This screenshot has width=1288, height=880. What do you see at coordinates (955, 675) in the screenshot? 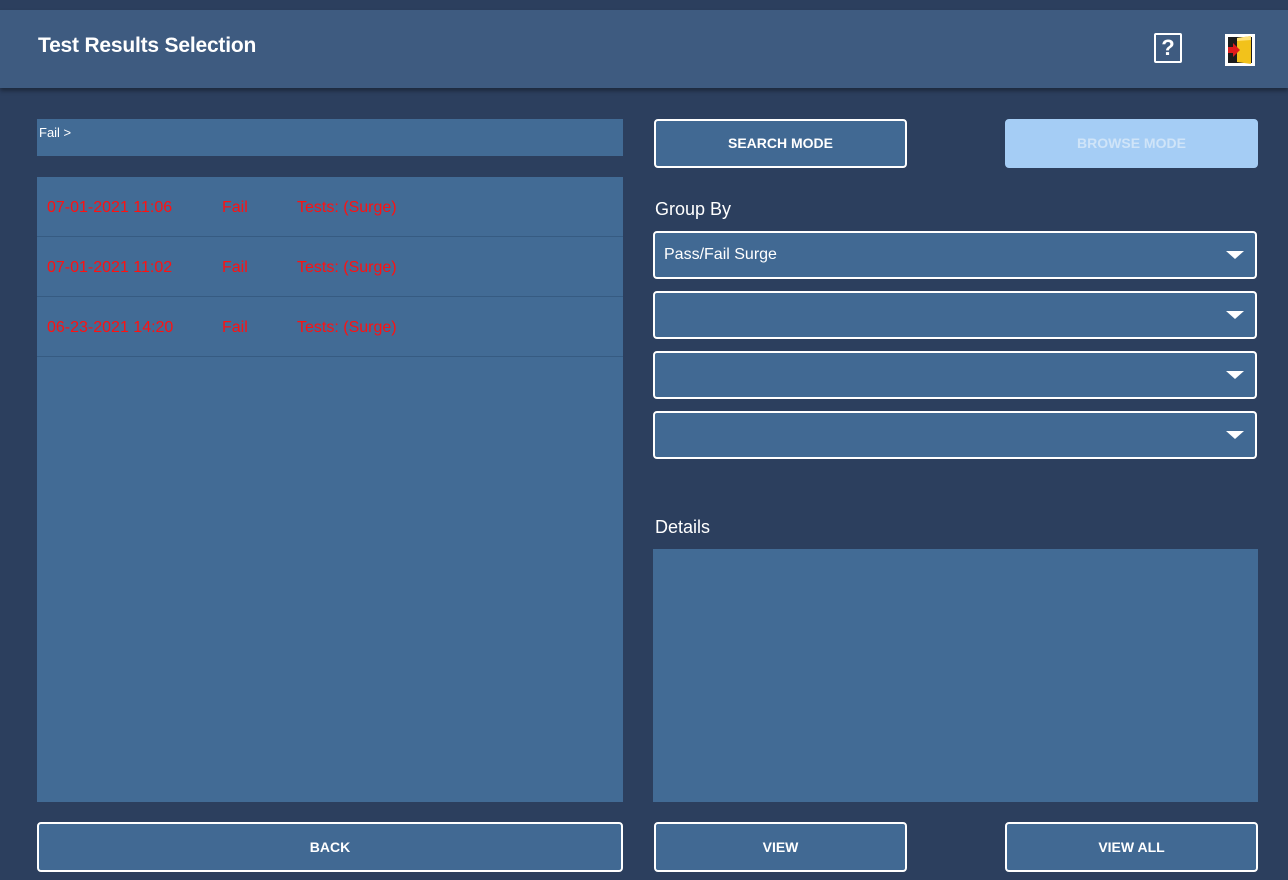
I see `details-panel` at bounding box center [955, 675].